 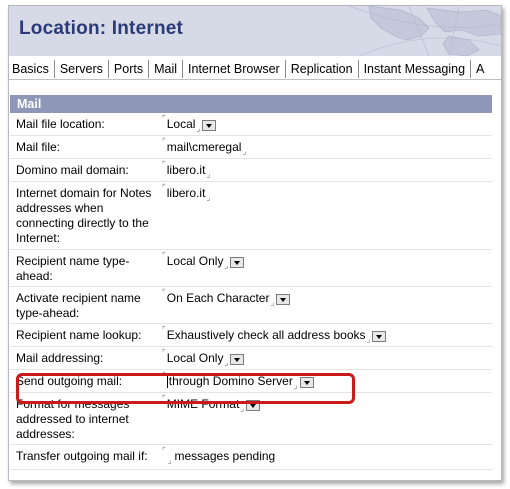 I want to click on tab-replication: Replication, so click(x=322, y=68).